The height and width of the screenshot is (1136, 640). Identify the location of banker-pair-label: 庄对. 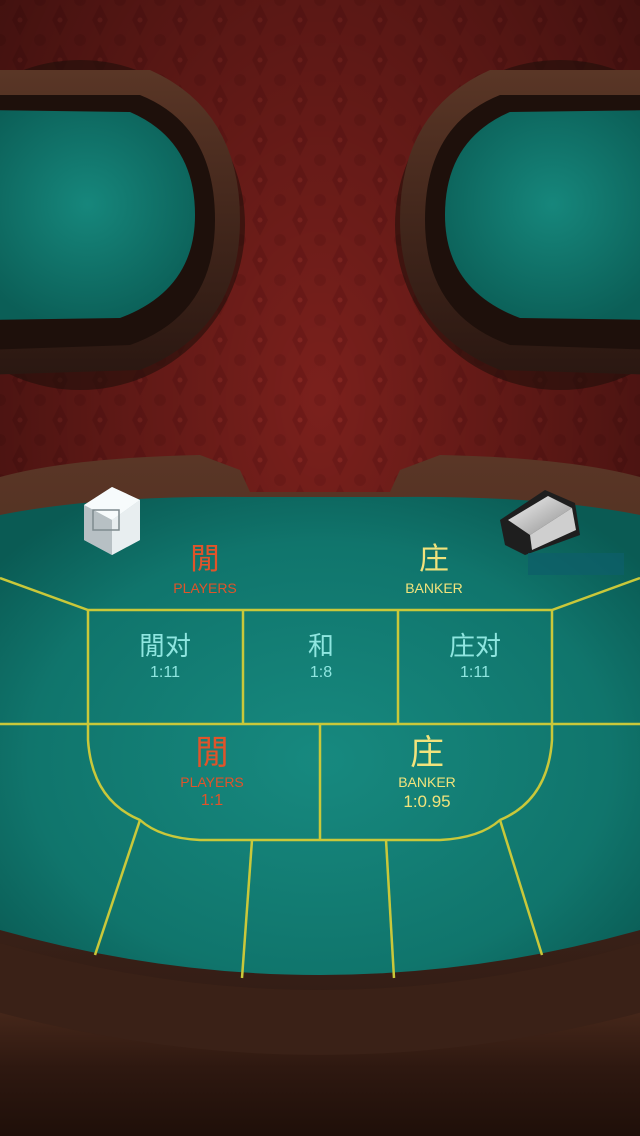
(475, 647).